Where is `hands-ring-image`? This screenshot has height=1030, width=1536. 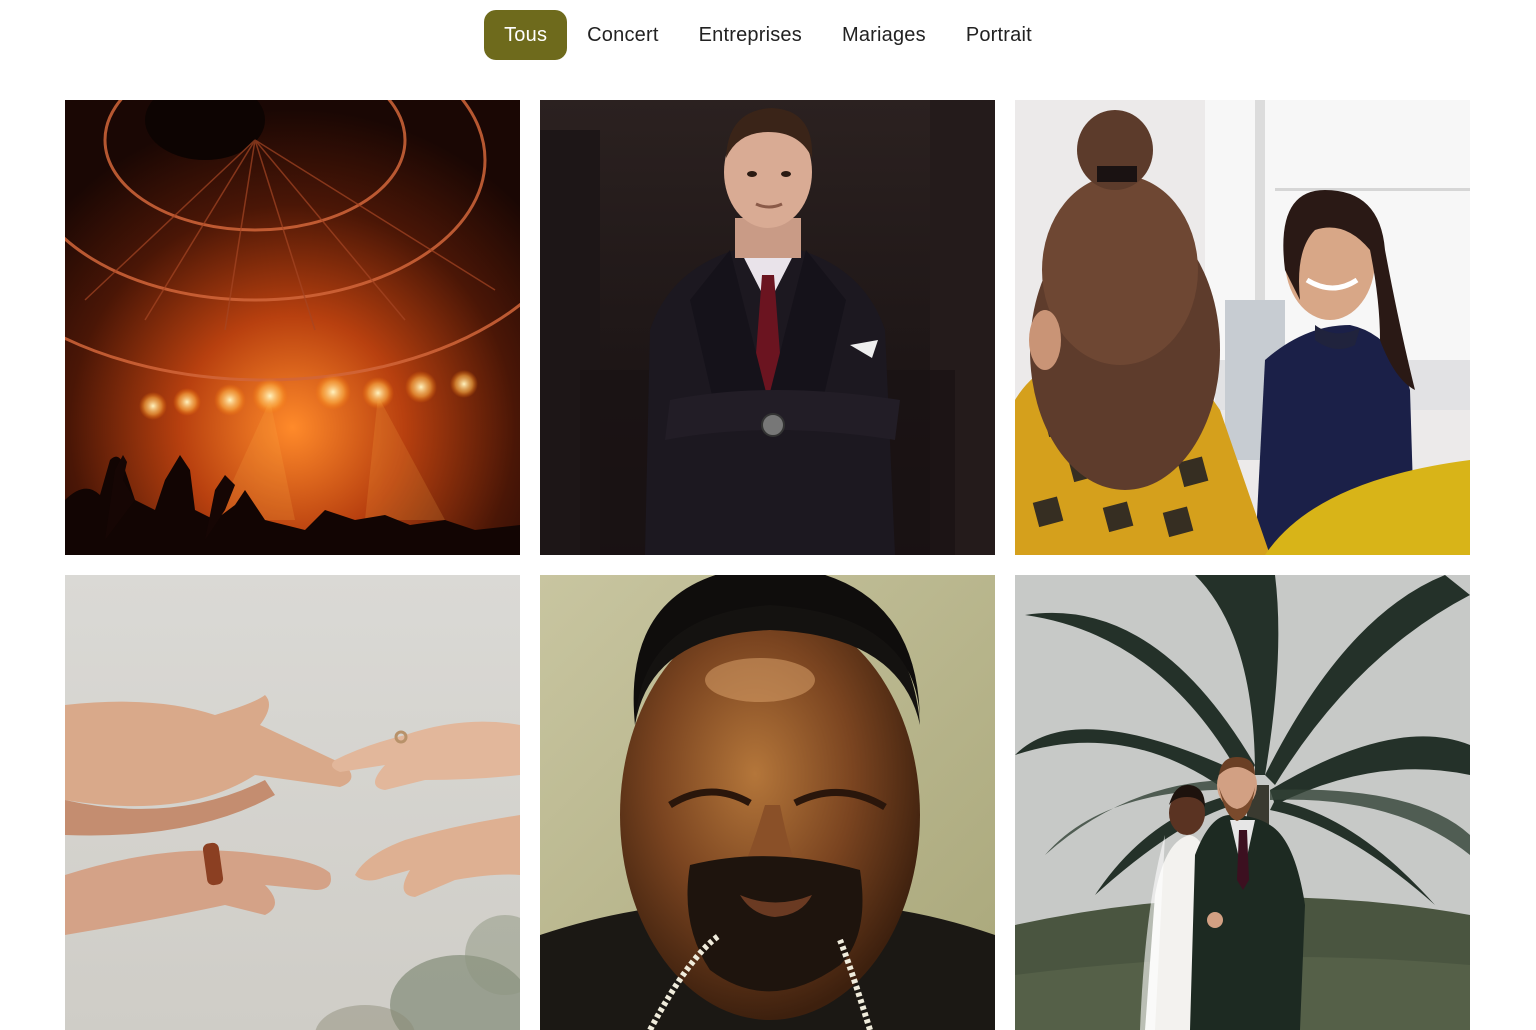 hands-ring-image is located at coordinates (292, 802).